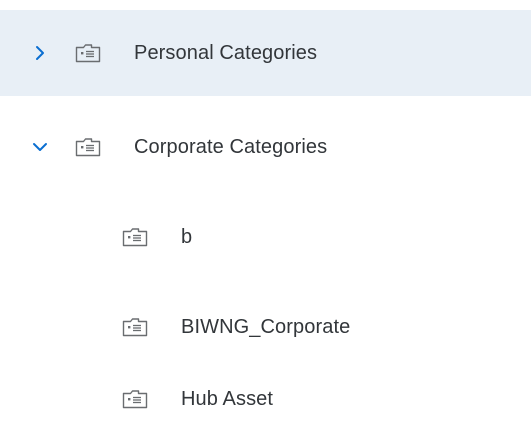 The height and width of the screenshot is (428, 531). Describe the element at coordinates (231, 146) in the screenshot. I see `tree-item-label: Corporate Categories` at that location.